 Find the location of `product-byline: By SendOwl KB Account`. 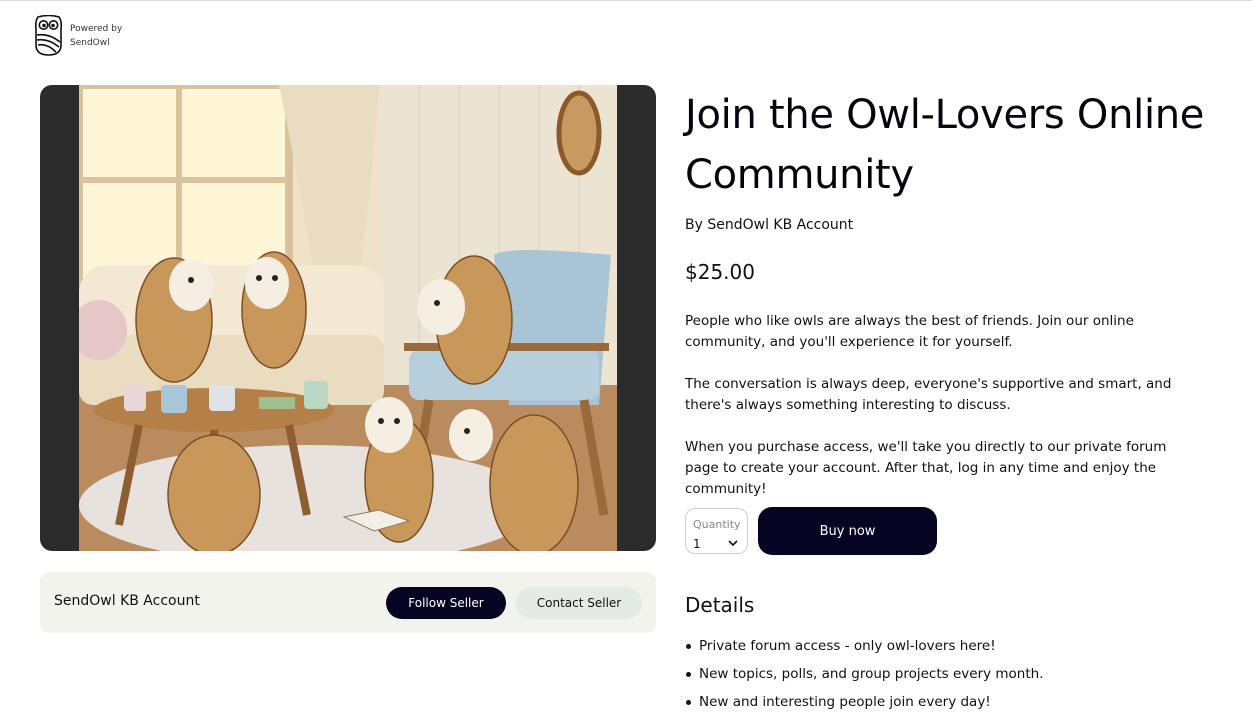

product-byline: By SendOwl KB Account is located at coordinates (769, 225).